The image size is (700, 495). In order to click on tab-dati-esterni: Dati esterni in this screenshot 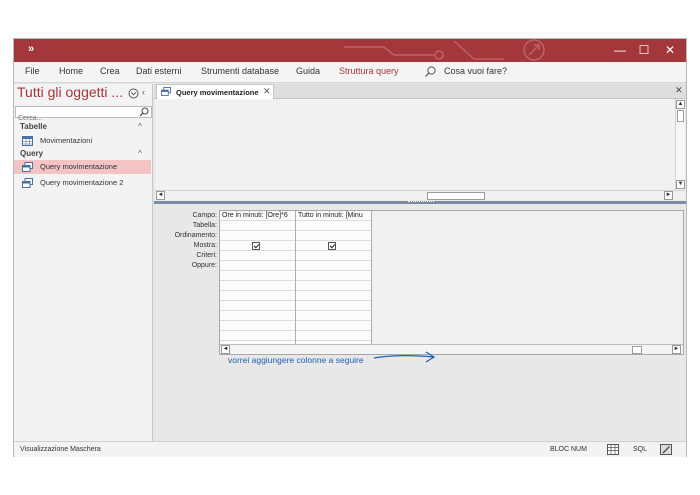, I will do `click(159, 71)`.